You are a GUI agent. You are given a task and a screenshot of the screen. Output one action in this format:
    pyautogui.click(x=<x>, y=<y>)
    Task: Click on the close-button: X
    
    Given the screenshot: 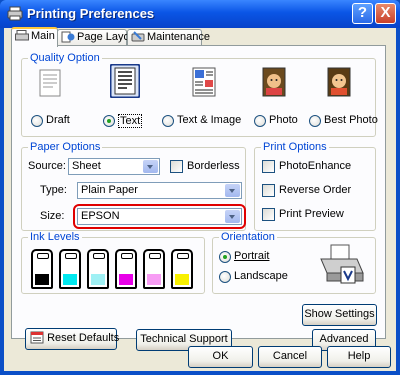 What is the action you would take?
    pyautogui.click(x=385, y=13)
    